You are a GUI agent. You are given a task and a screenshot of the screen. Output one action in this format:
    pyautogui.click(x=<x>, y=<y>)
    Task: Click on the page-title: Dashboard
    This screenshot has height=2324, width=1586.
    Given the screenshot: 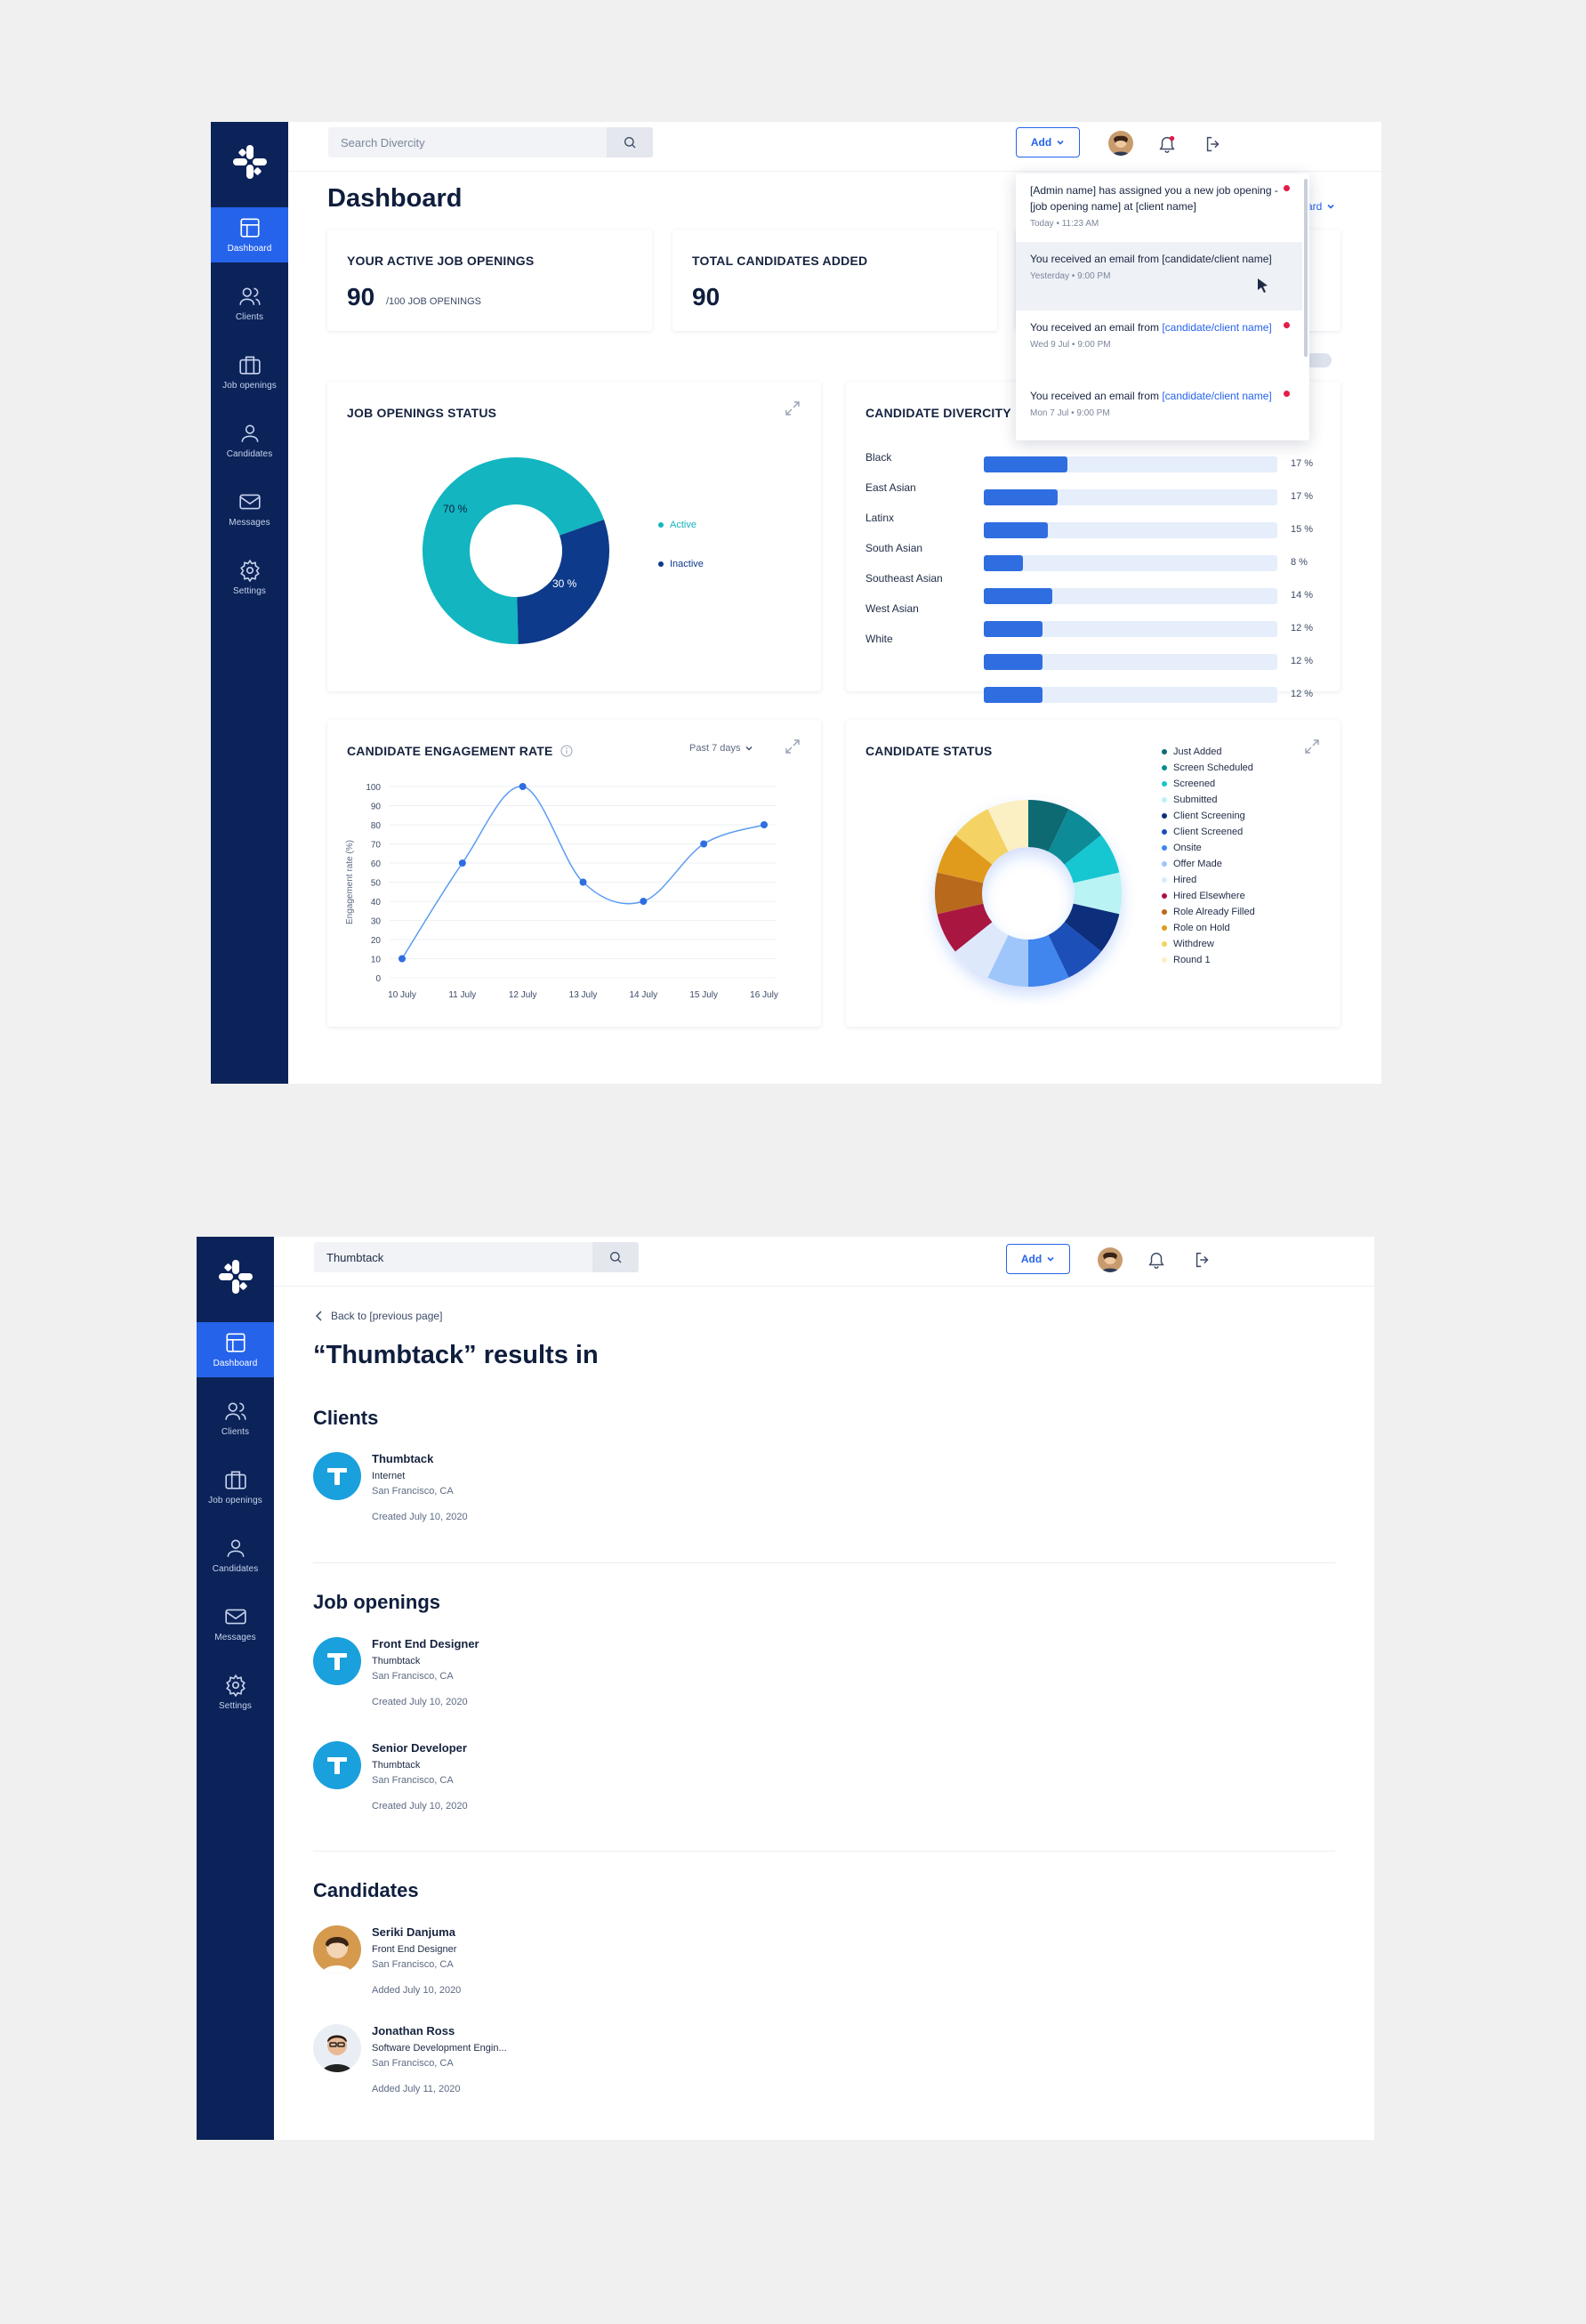 What is the action you would take?
    pyautogui.click(x=395, y=198)
    